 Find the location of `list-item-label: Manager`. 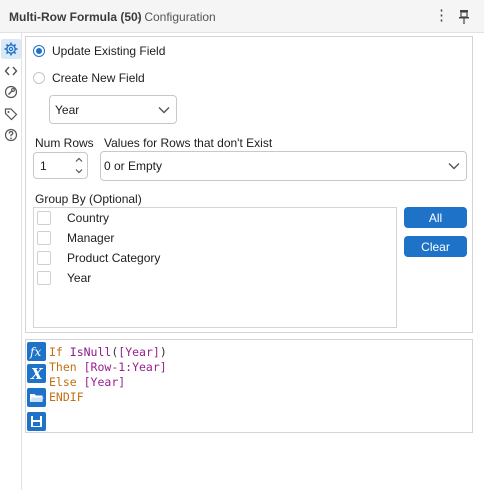

list-item-label: Manager is located at coordinates (91, 238).